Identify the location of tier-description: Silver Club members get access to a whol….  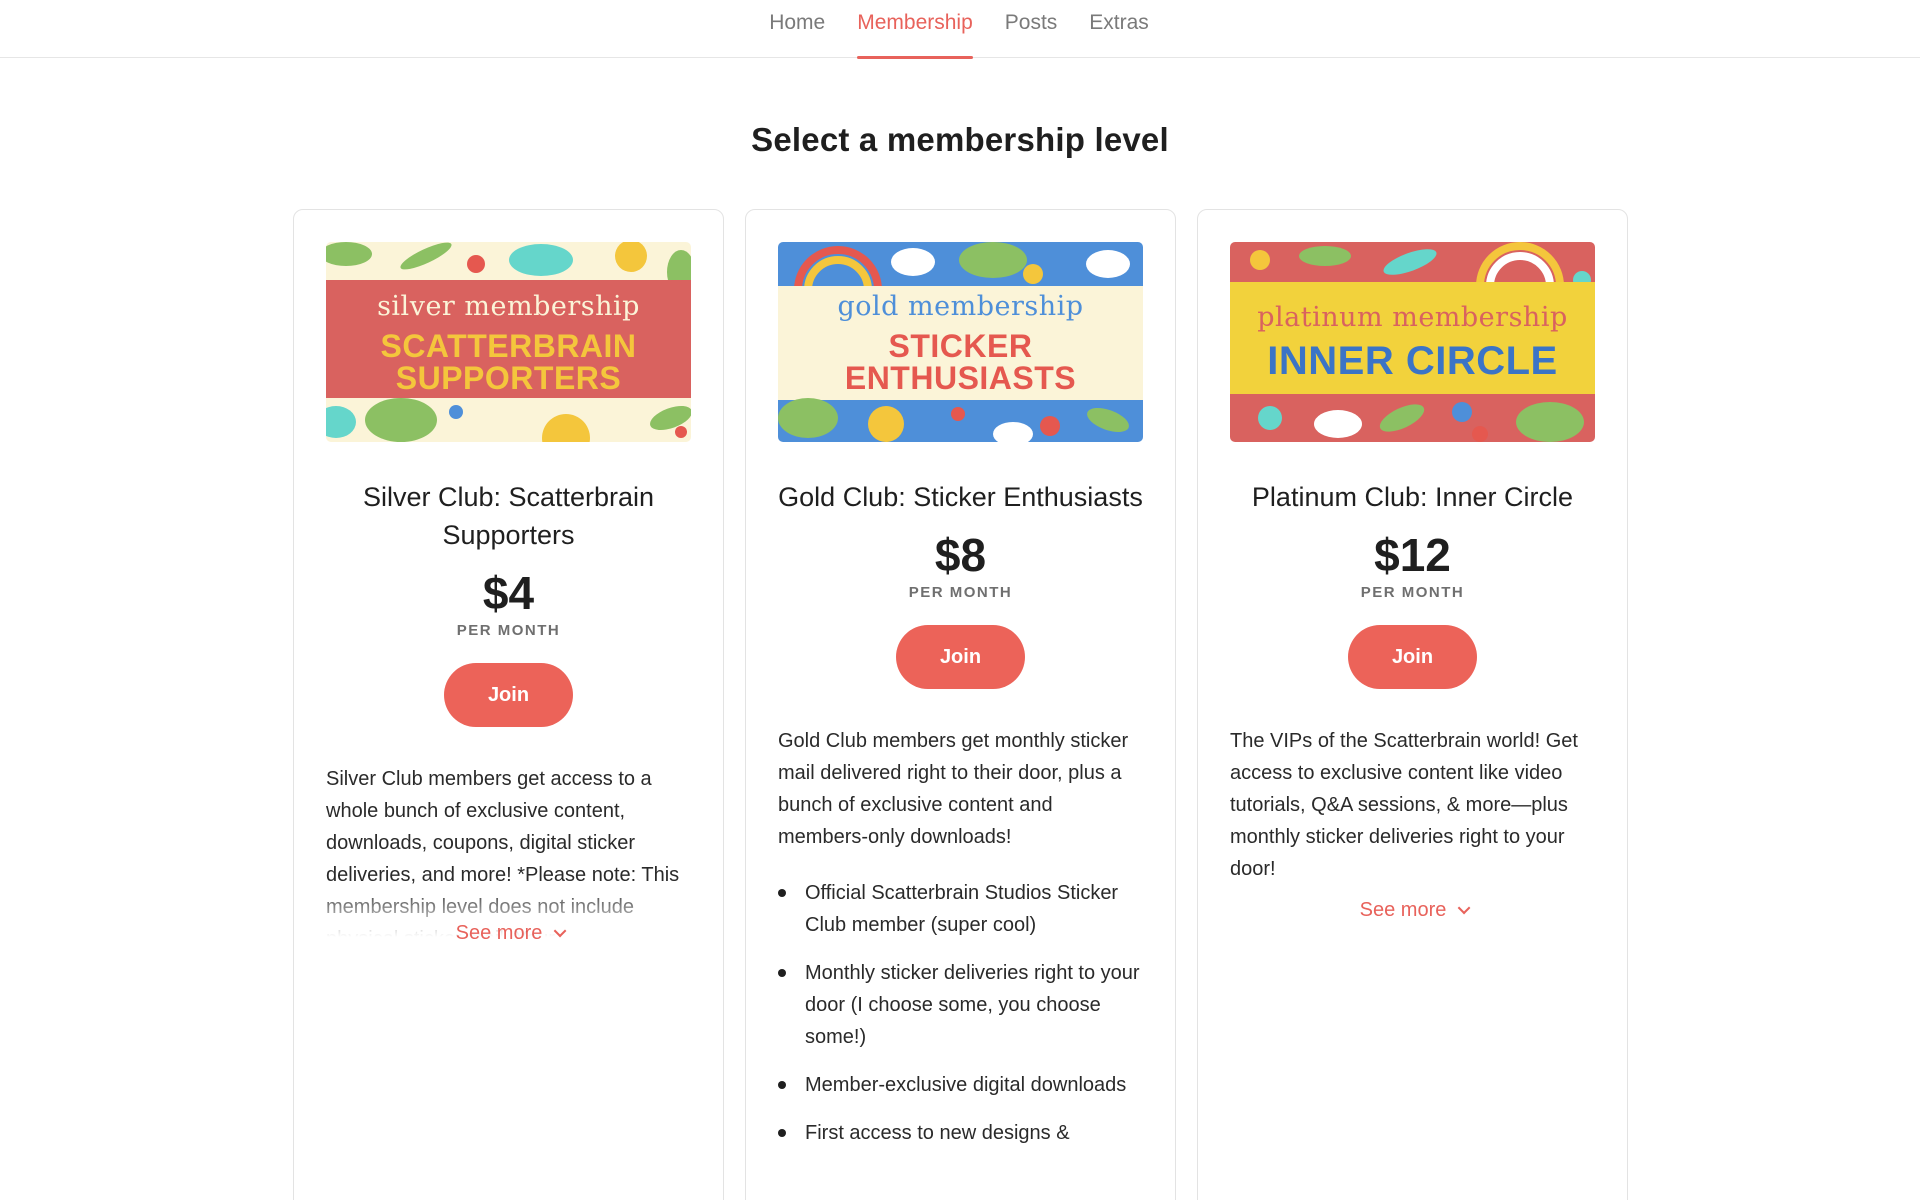
(503, 852).